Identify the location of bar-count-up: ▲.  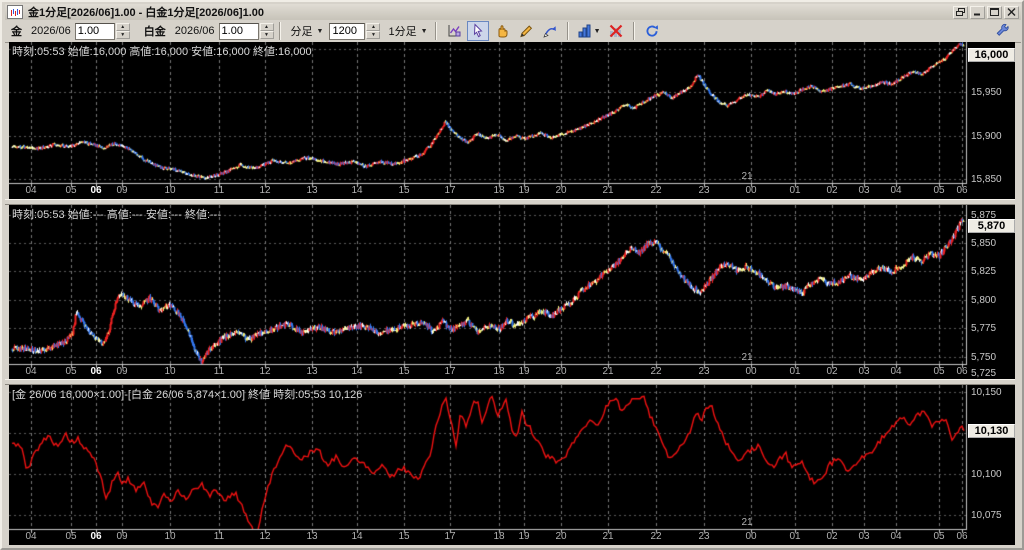
(373, 27).